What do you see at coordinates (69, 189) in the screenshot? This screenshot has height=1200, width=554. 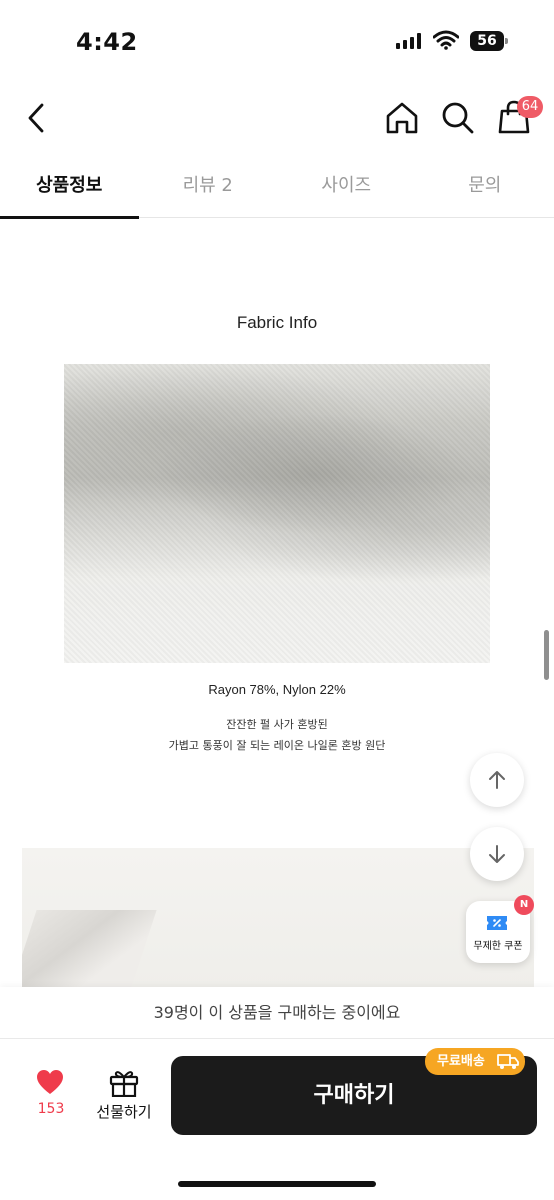 I see `tab-product-info: 상품정보` at bounding box center [69, 189].